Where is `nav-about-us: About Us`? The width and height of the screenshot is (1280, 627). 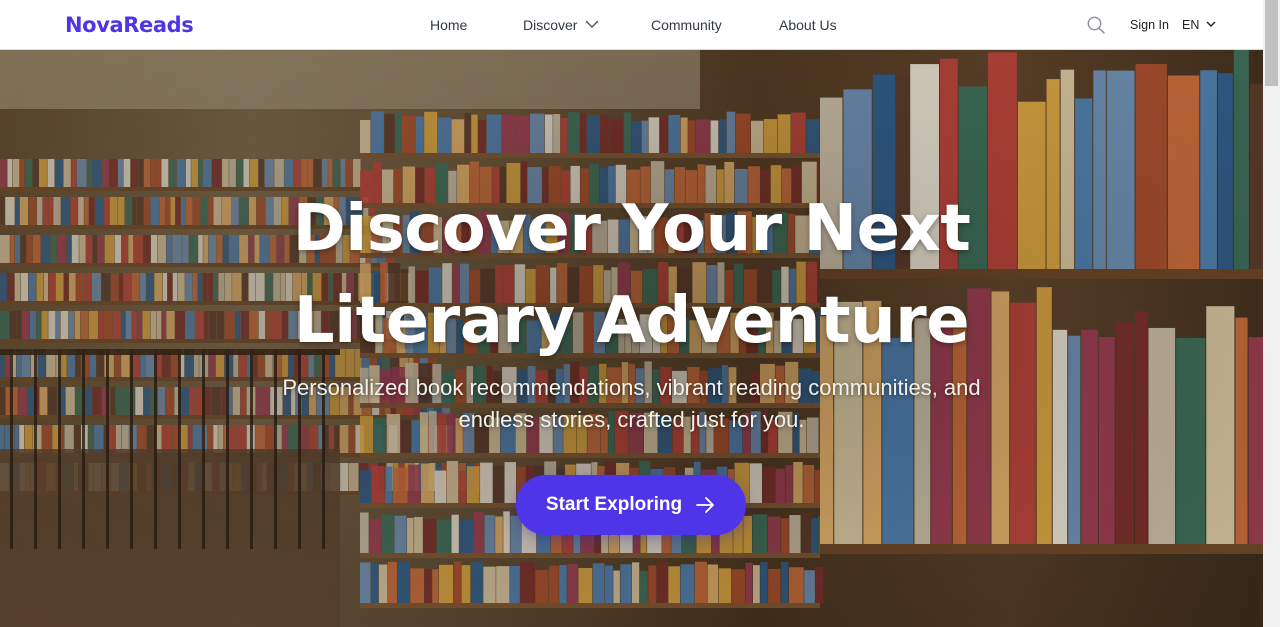
nav-about-us: About Us is located at coordinates (808, 25).